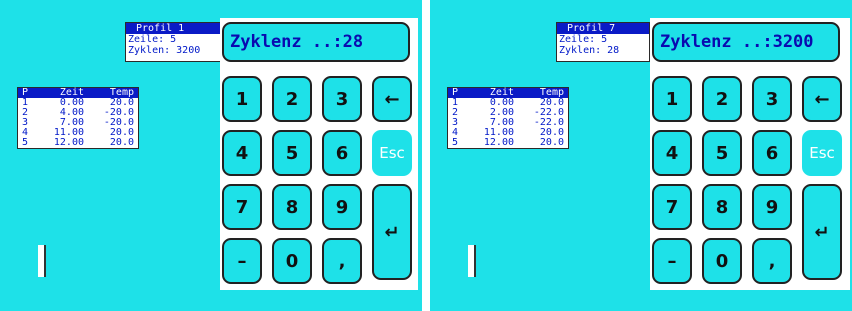  I want to click on cycles-info: Zyklen: 28, so click(589, 50).